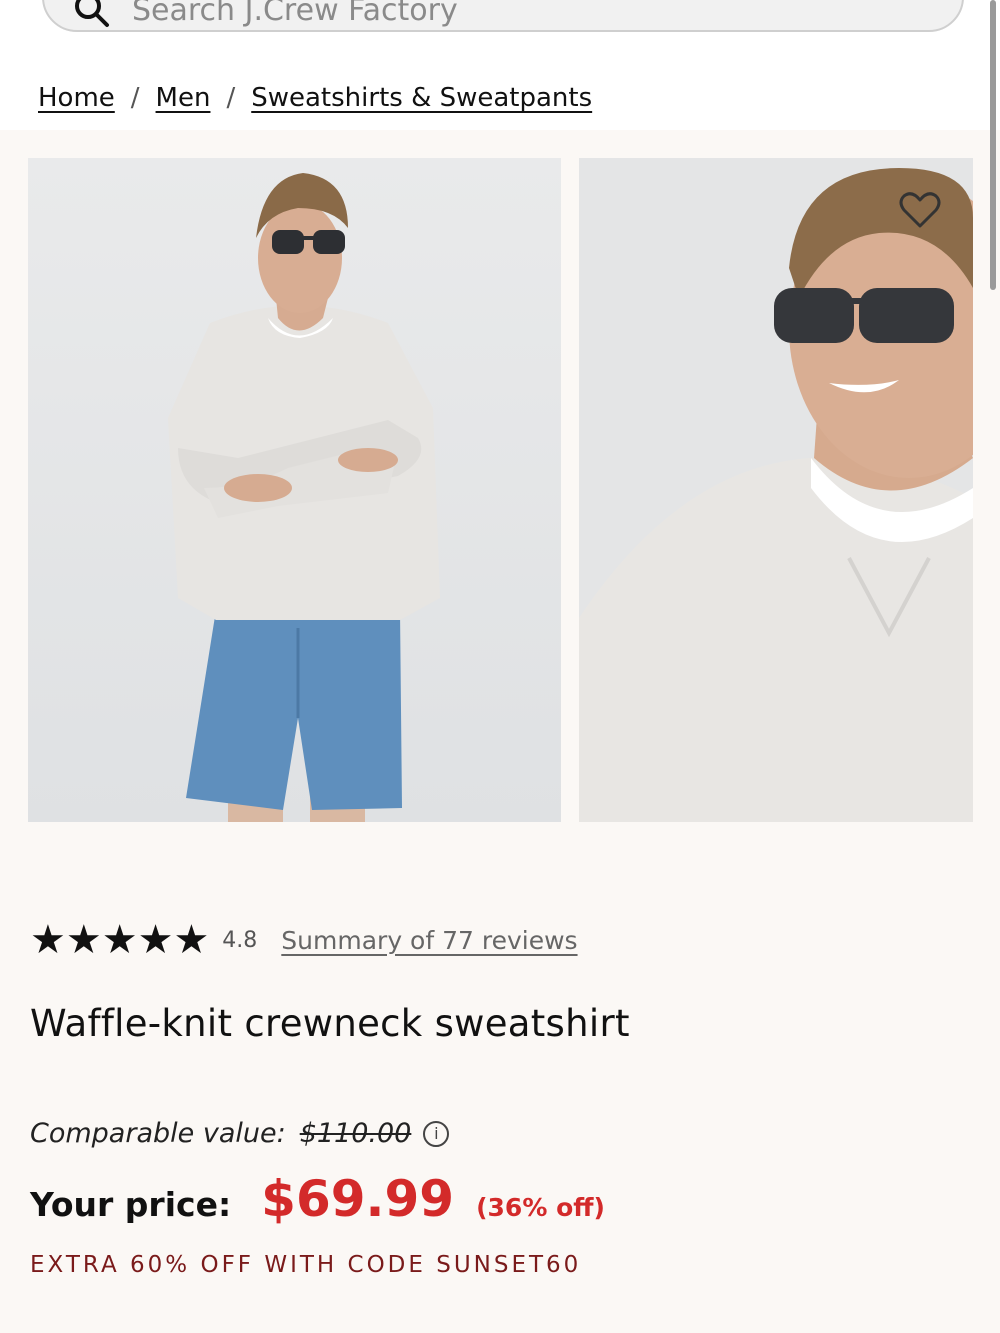 The width and height of the screenshot is (1000, 1333). What do you see at coordinates (306, 1265) in the screenshot?
I see `promo-code-banner: EXTRA 60% OFF WITH CODE SUNSET60` at bounding box center [306, 1265].